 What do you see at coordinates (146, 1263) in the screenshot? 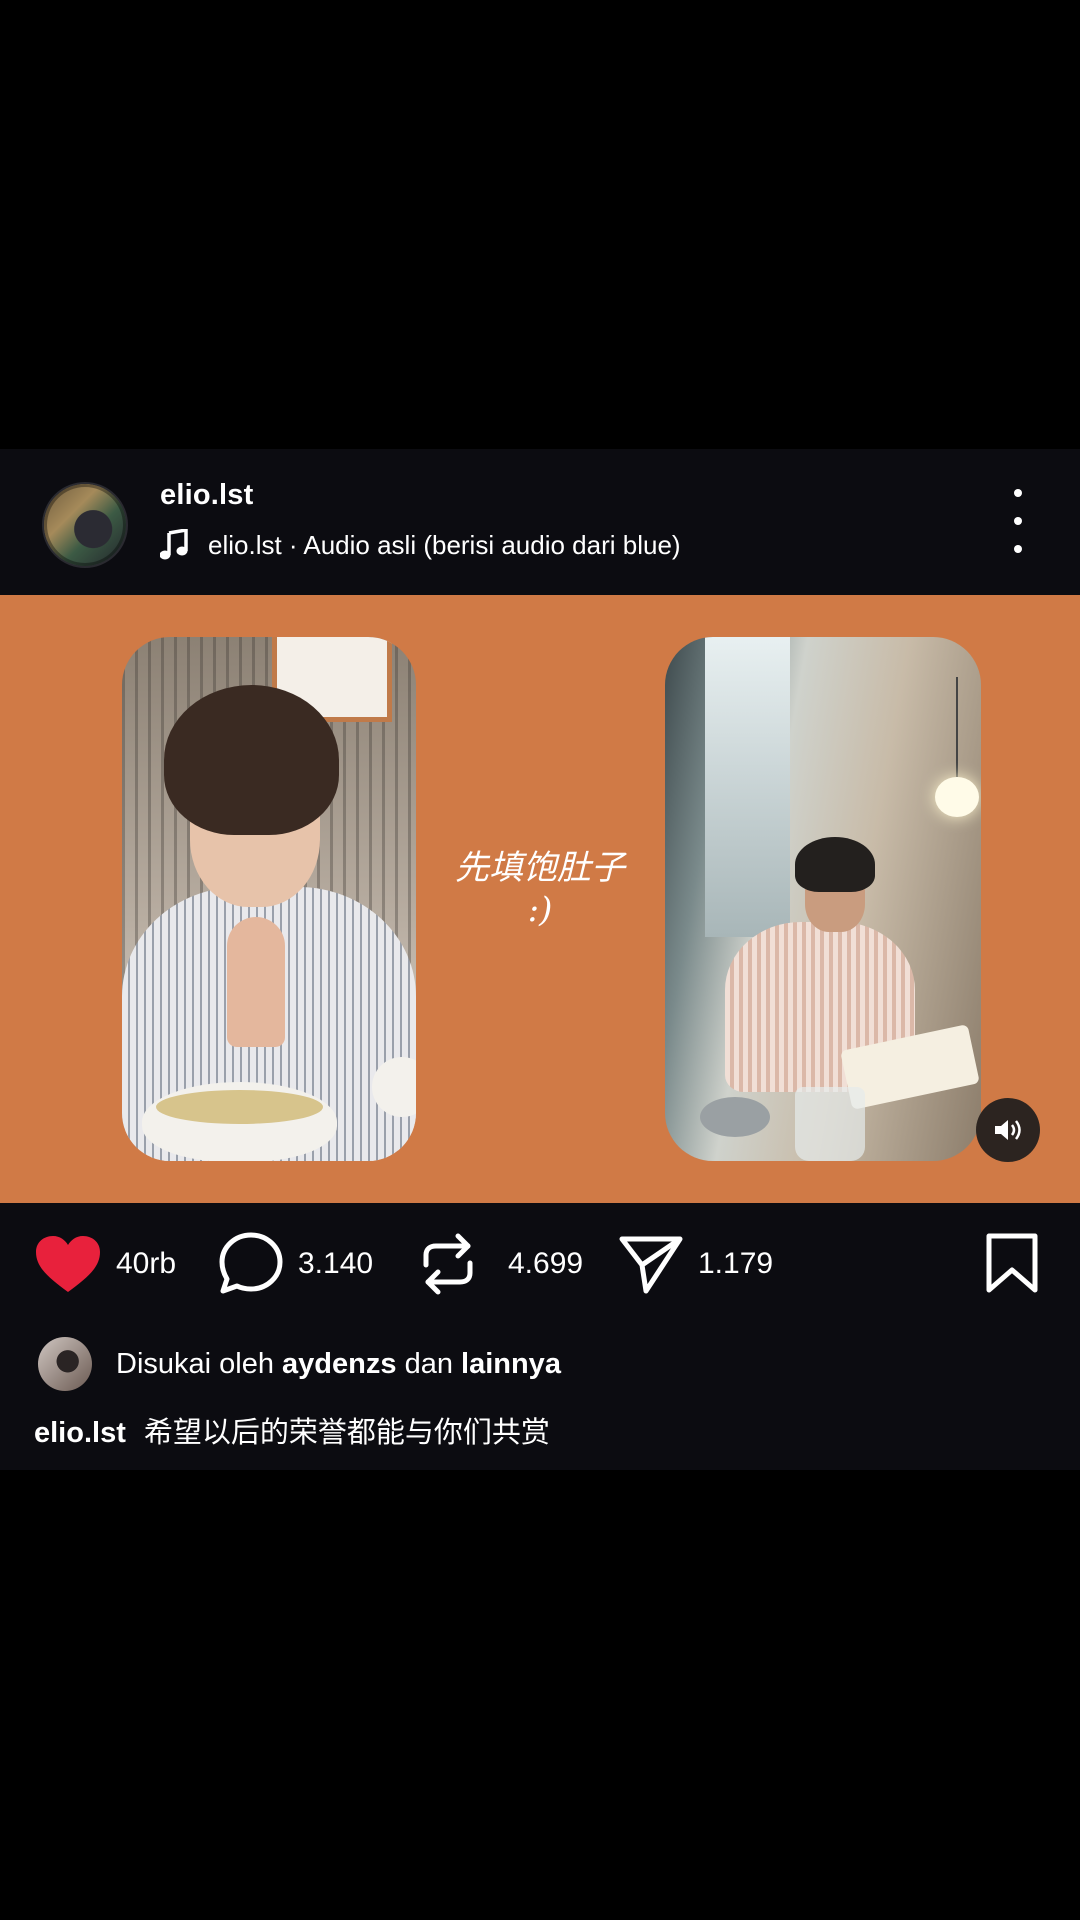
I see `like-count: 40rb` at bounding box center [146, 1263].